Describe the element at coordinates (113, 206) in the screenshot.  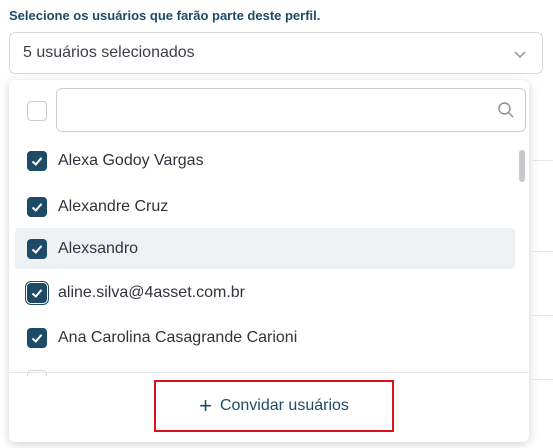
I see `user-name: Alexandre Cruz` at that location.